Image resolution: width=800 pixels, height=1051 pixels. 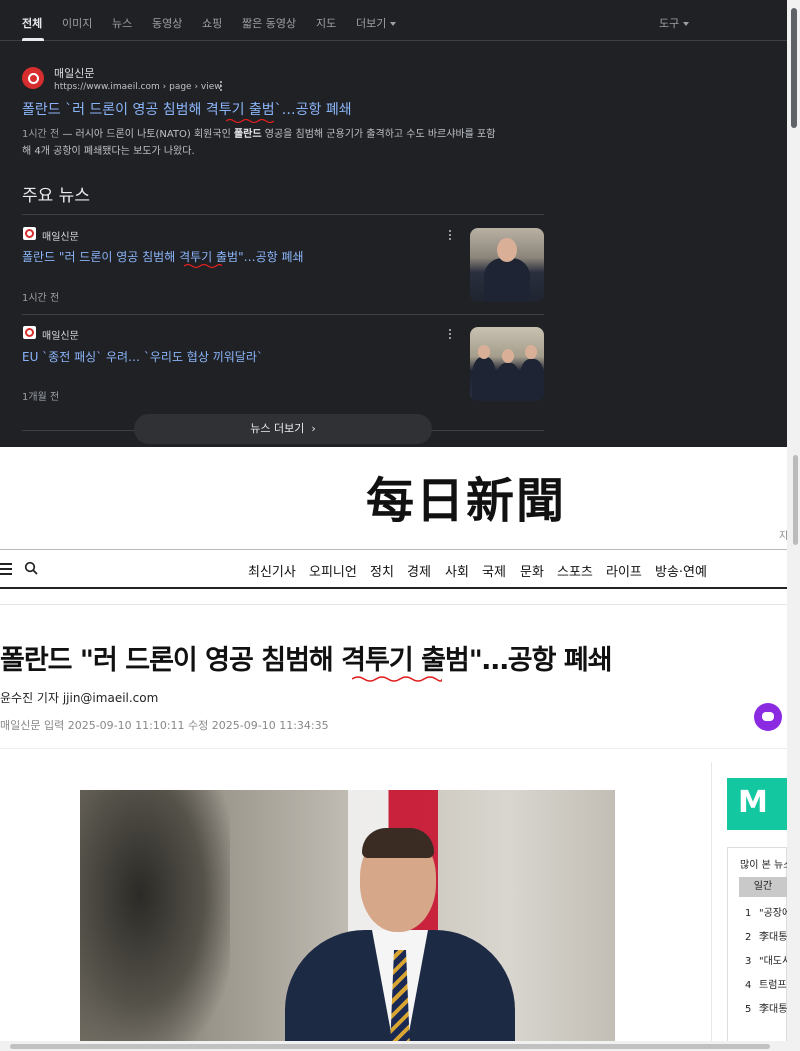 What do you see at coordinates (272, 570) in the screenshot?
I see `nav-latest: 최신기사` at bounding box center [272, 570].